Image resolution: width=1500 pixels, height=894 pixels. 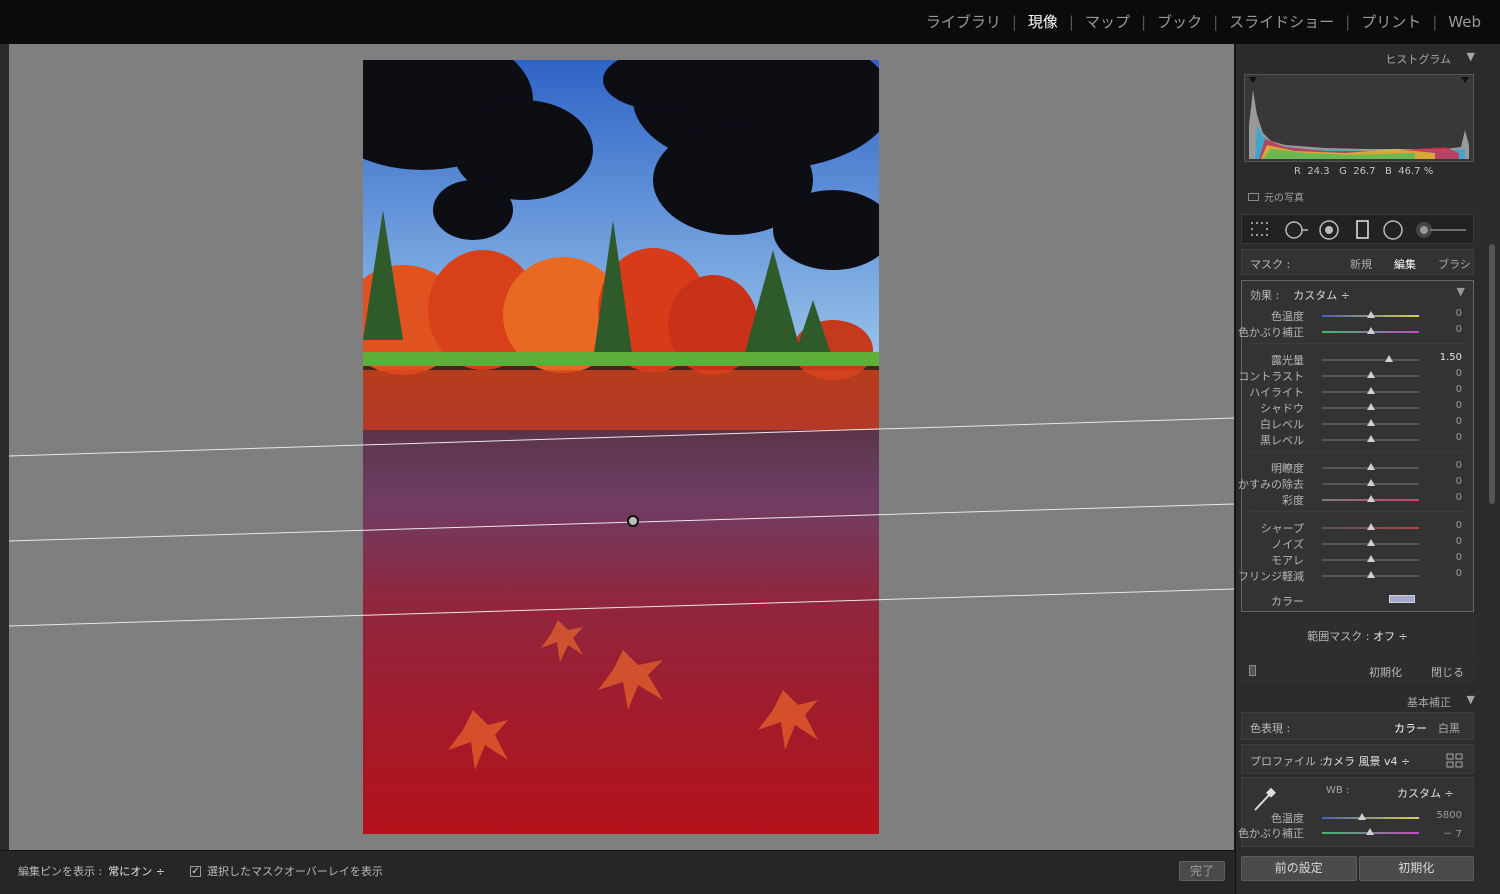 What do you see at coordinates (1107, 21) in the screenshot?
I see `module-tab: マップ` at bounding box center [1107, 21].